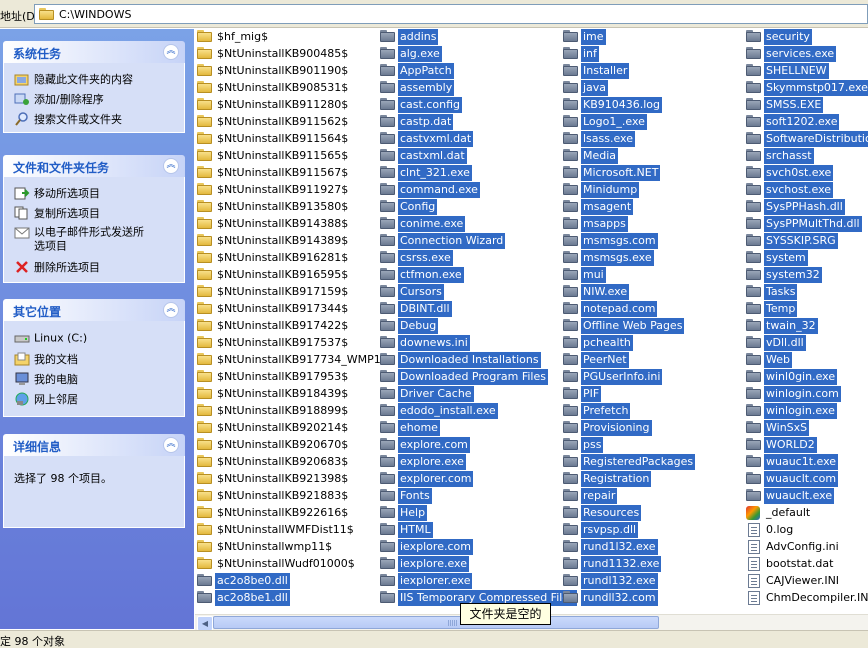 This screenshot has width=868, height=649. What do you see at coordinates (599, 496) in the screenshot?
I see `file-name: repair` at bounding box center [599, 496].